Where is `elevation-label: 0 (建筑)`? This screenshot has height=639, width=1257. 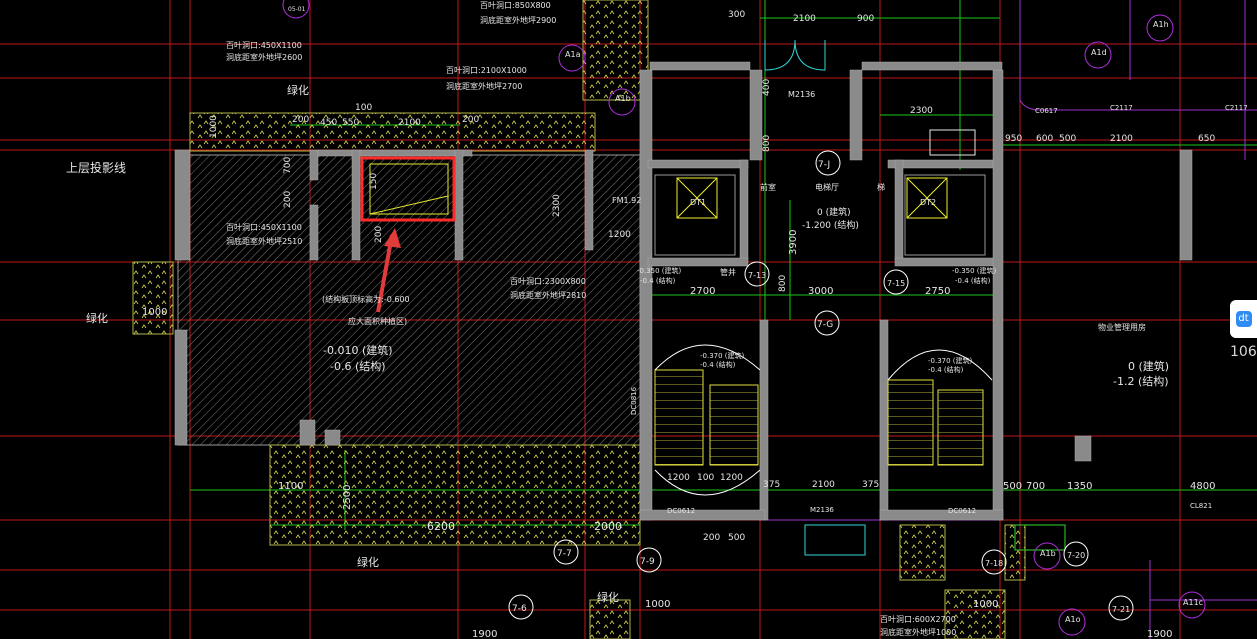
elevation-label: 0 (建筑) is located at coordinates (1148, 366).